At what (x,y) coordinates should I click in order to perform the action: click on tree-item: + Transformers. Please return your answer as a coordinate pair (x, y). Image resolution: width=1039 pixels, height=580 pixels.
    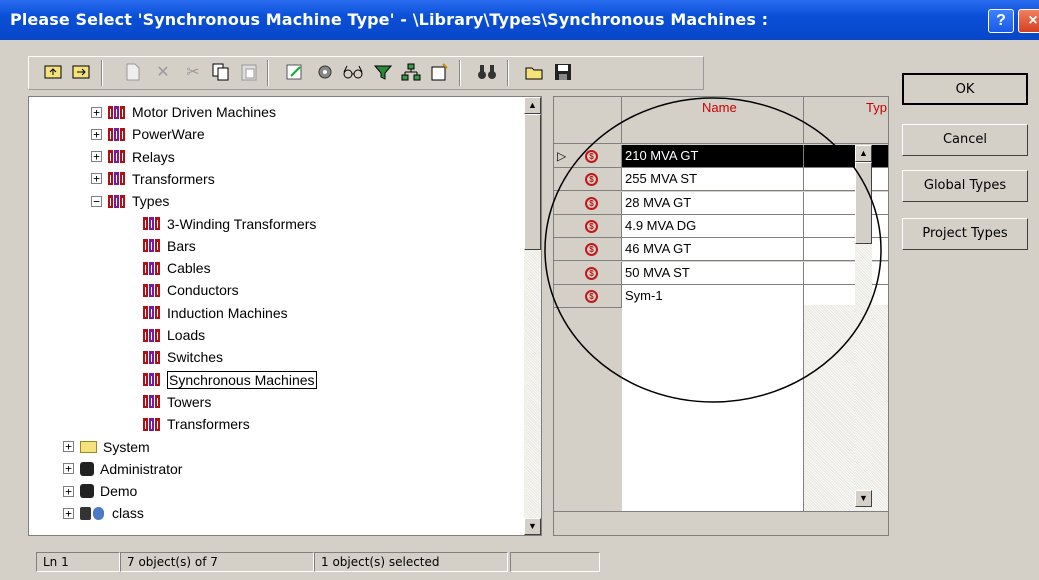
    Looking at the image, I should click on (153, 179).